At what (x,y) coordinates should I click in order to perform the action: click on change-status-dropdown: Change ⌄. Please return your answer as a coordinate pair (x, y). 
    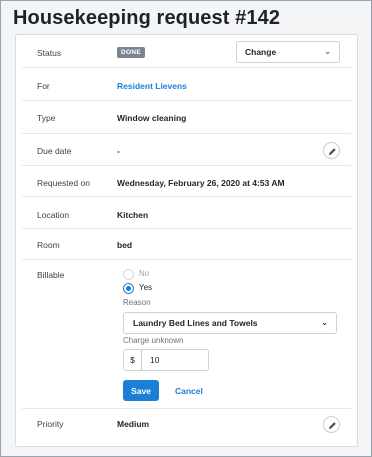
    Looking at the image, I should click on (288, 52).